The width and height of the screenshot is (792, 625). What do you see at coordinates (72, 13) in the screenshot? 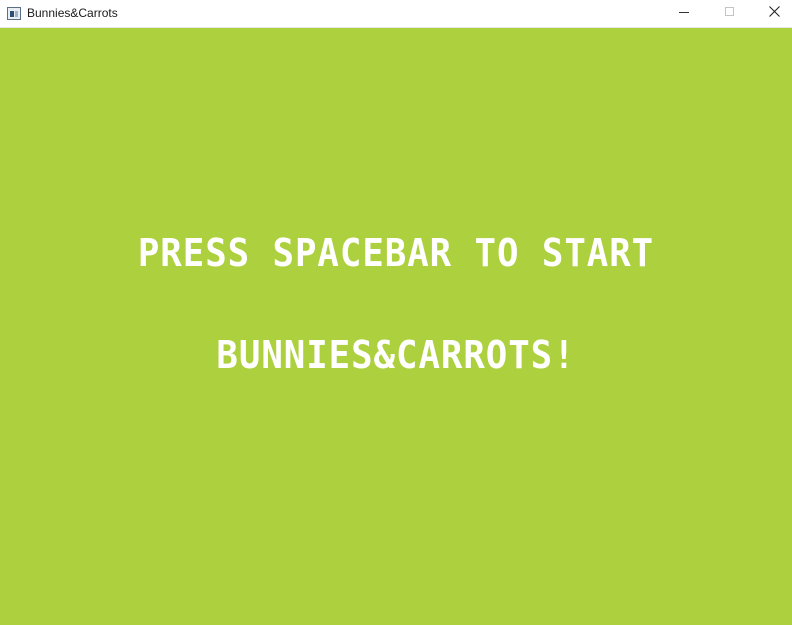
I see `window-title: Bunnies&Carrots` at bounding box center [72, 13].